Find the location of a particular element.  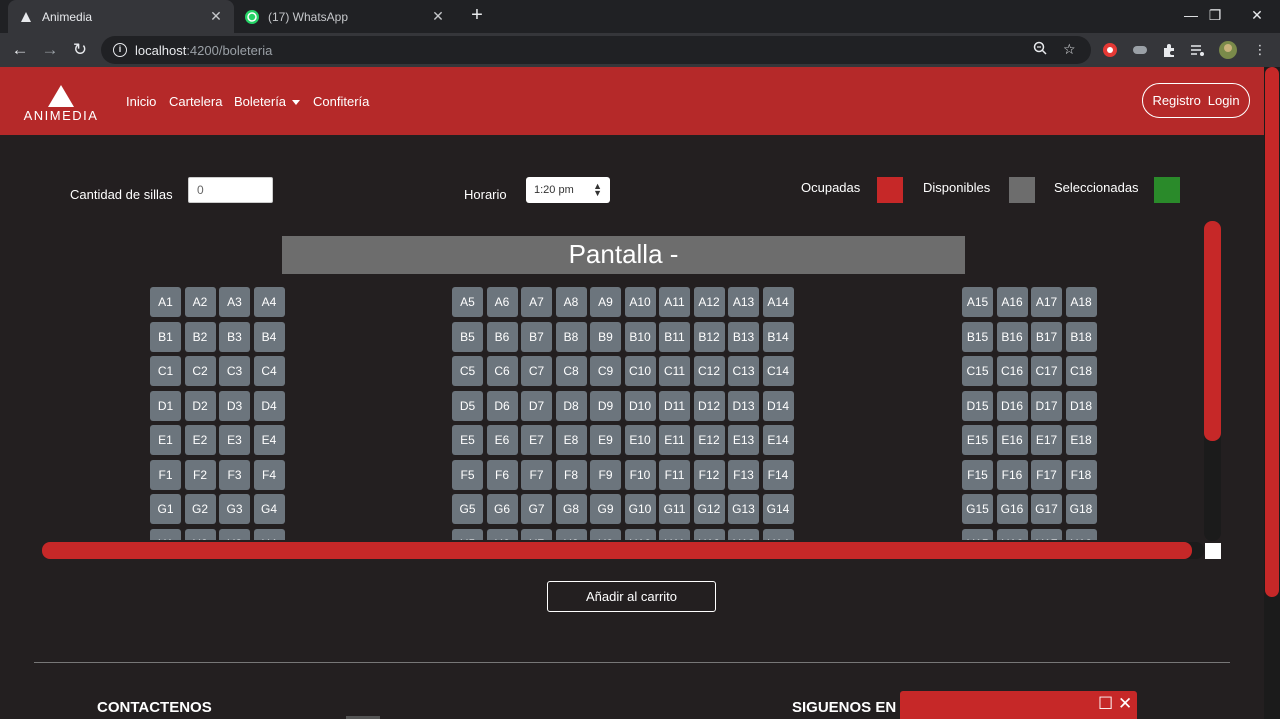

login-link: Login is located at coordinates (1224, 100).